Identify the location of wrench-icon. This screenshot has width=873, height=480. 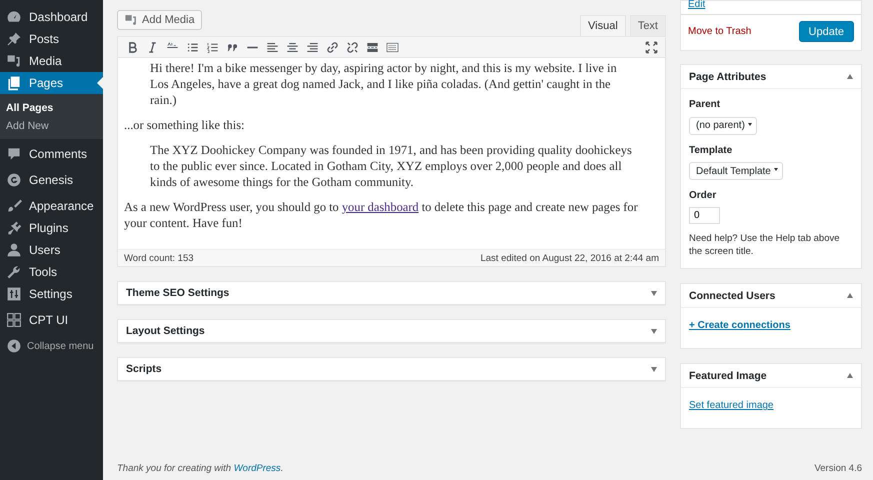
(14, 272).